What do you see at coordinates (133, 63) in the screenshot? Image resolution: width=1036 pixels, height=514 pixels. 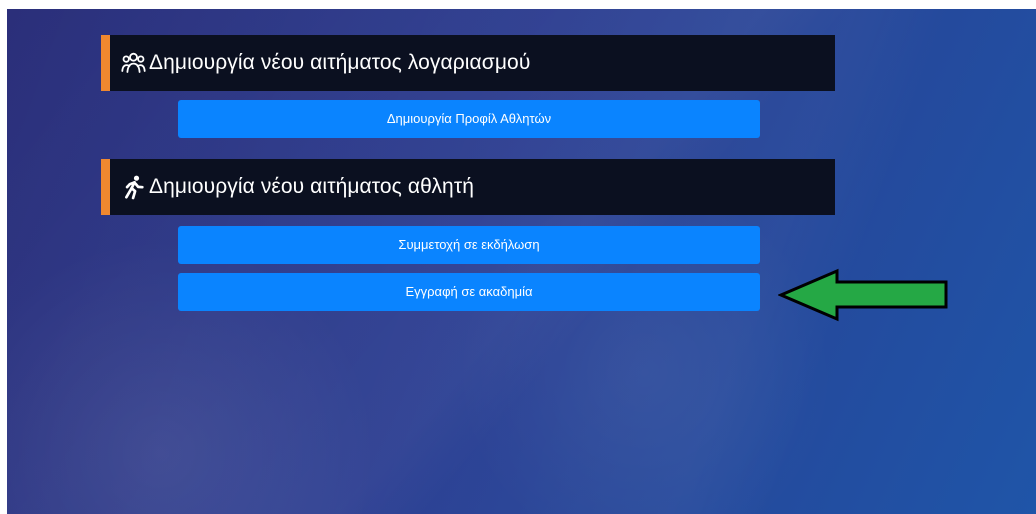 I see `users-icon` at bounding box center [133, 63].